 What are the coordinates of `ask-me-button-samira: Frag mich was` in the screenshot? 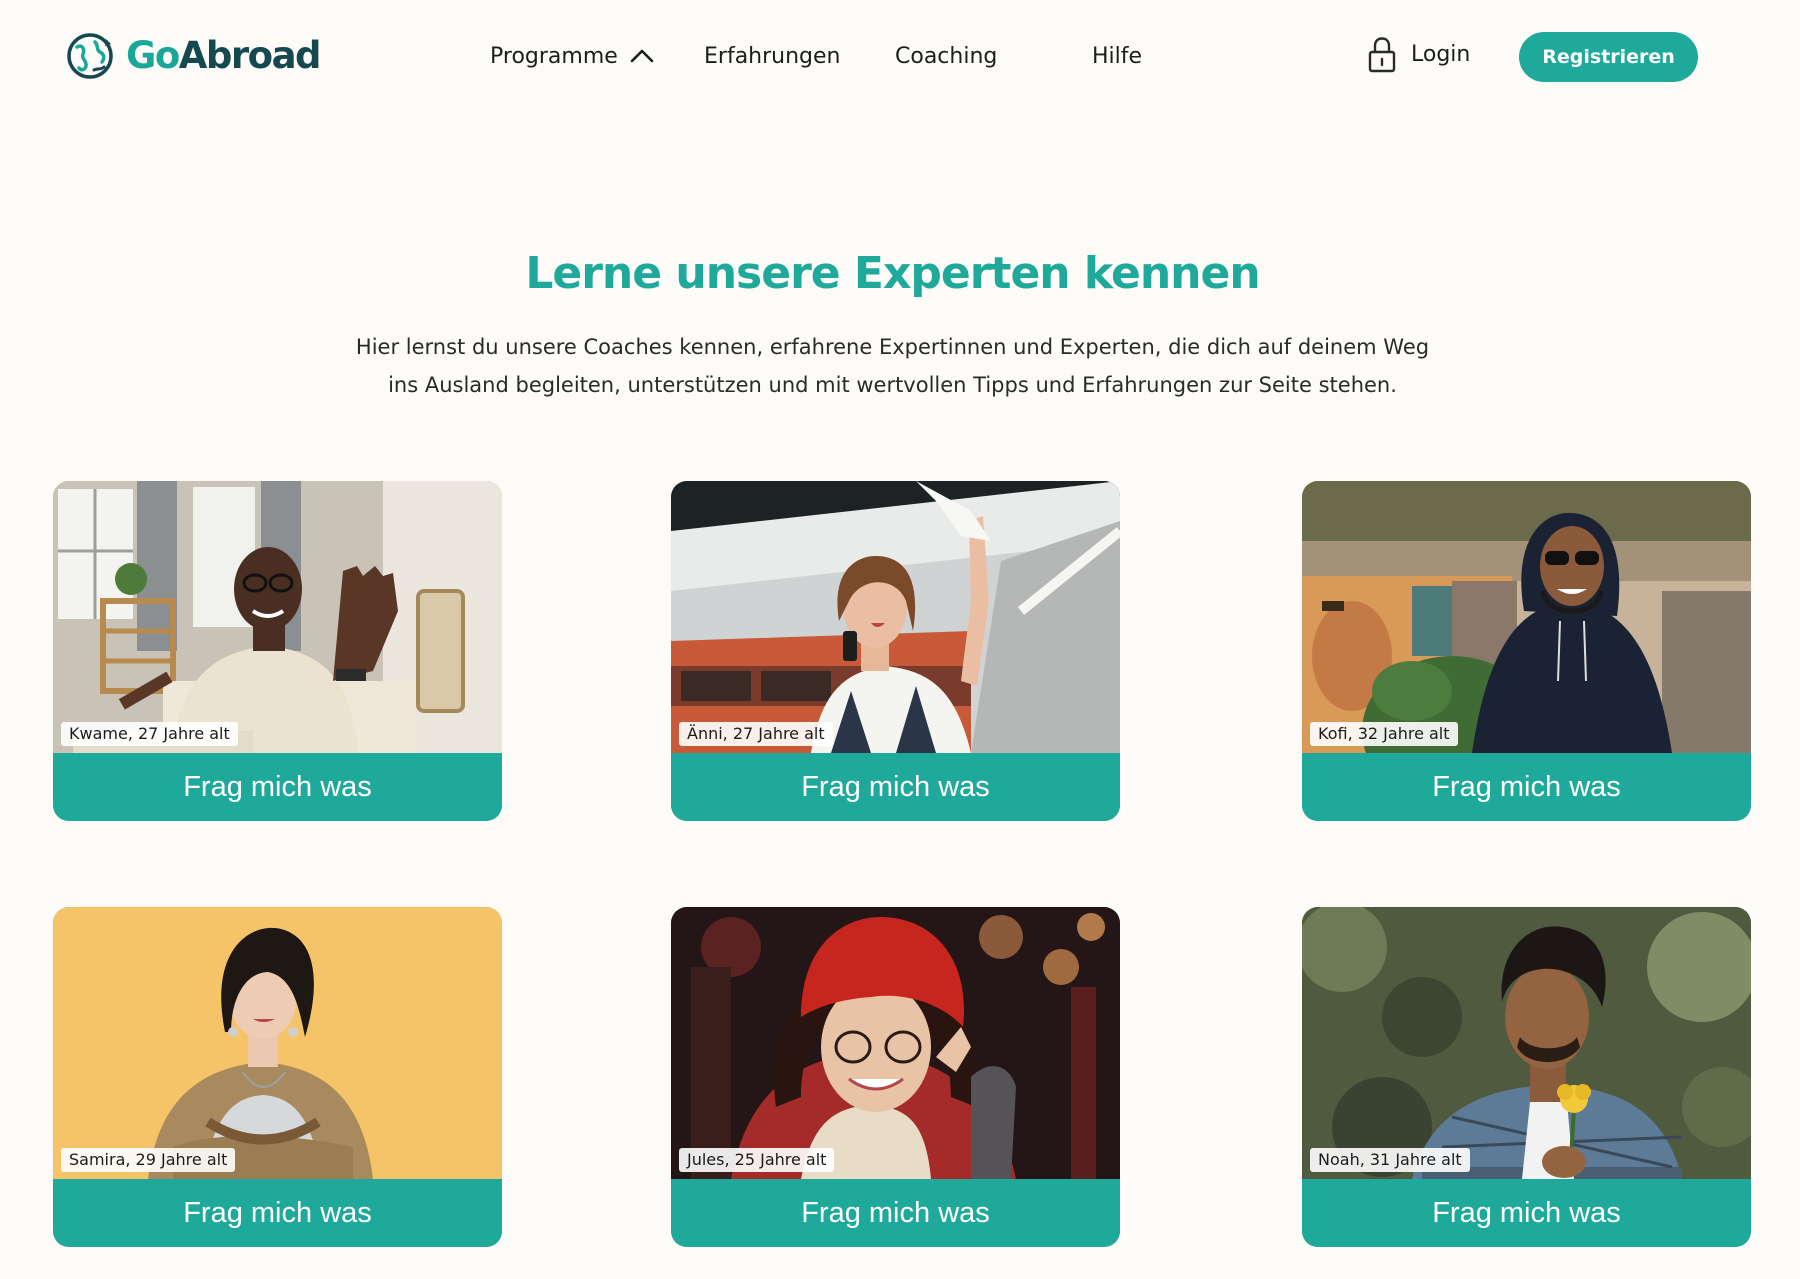 It's located at (277, 1213).